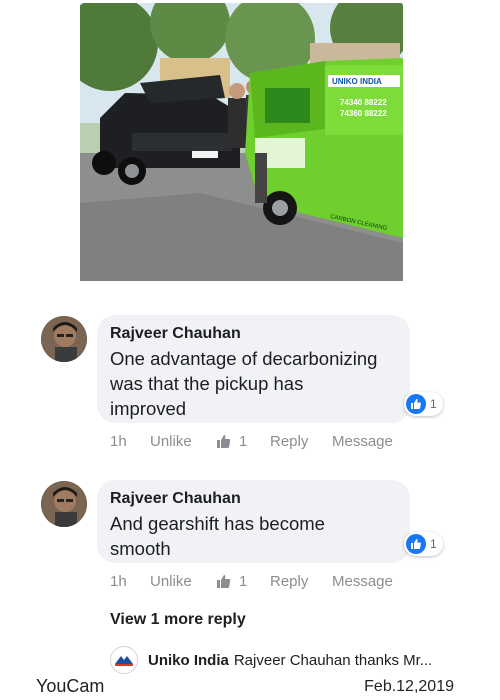  Describe the element at coordinates (409, 686) in the screenshot. I see `date-stamp: Feb.12,2019` at that location.